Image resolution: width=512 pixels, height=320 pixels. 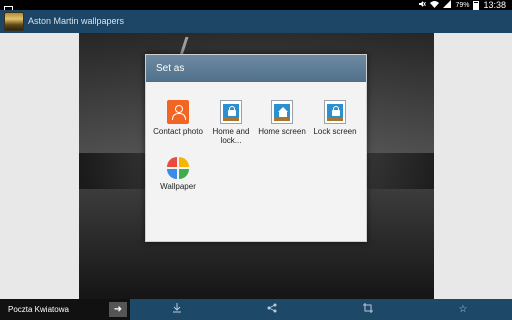 What do you see at coordinates (256, 68) in the screenshot?
I see `dialog-title: Set as` at bounding box center [256, 68].